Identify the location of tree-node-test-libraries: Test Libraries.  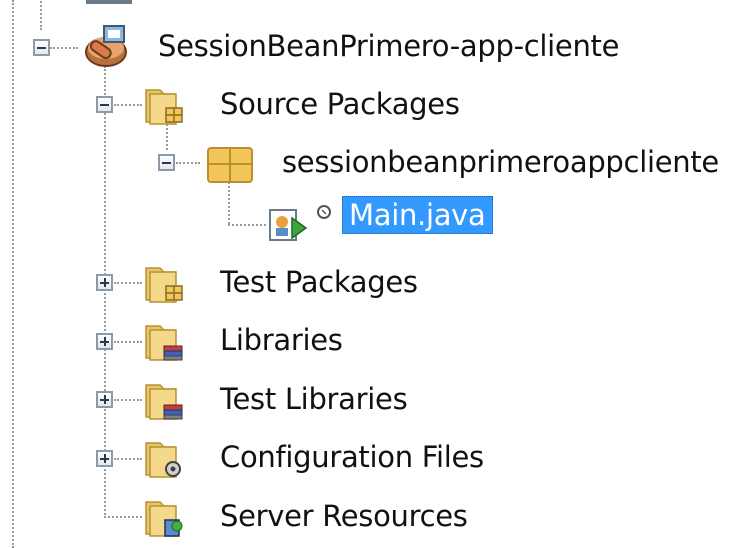
(344, 400).